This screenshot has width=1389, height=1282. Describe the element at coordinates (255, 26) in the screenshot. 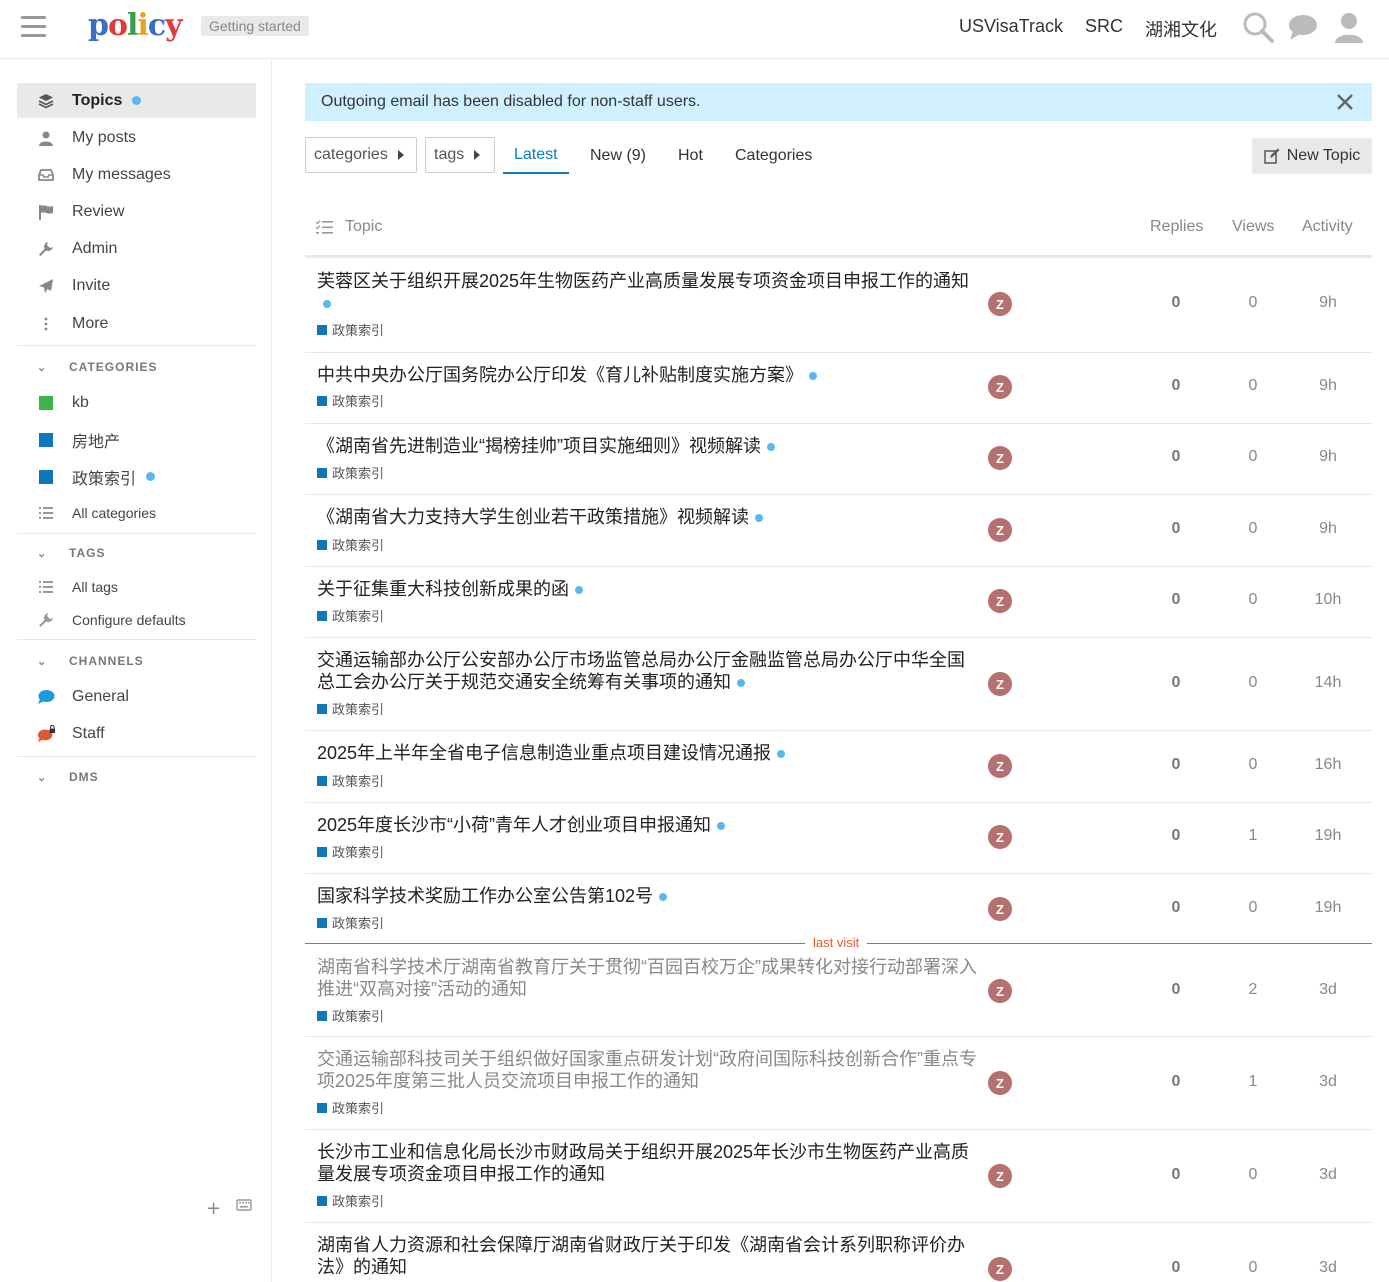

I see `getting-started-badge: Getting started` at that location.